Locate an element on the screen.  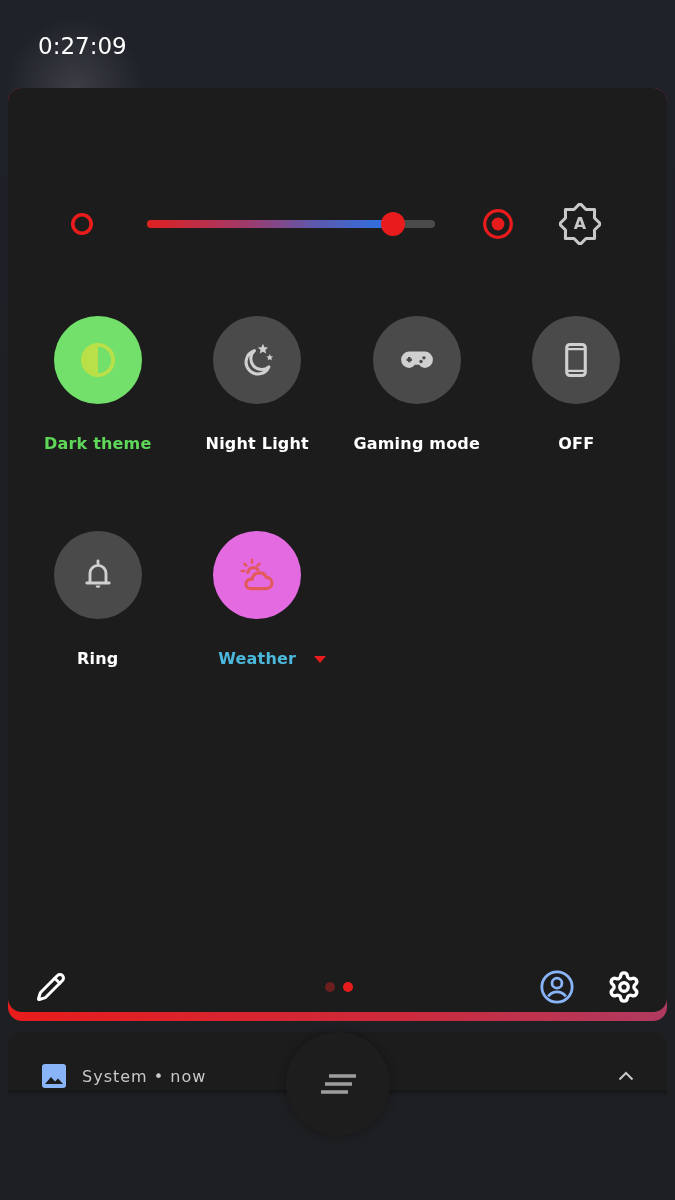
edit-button is located at coordinates (51, 987).